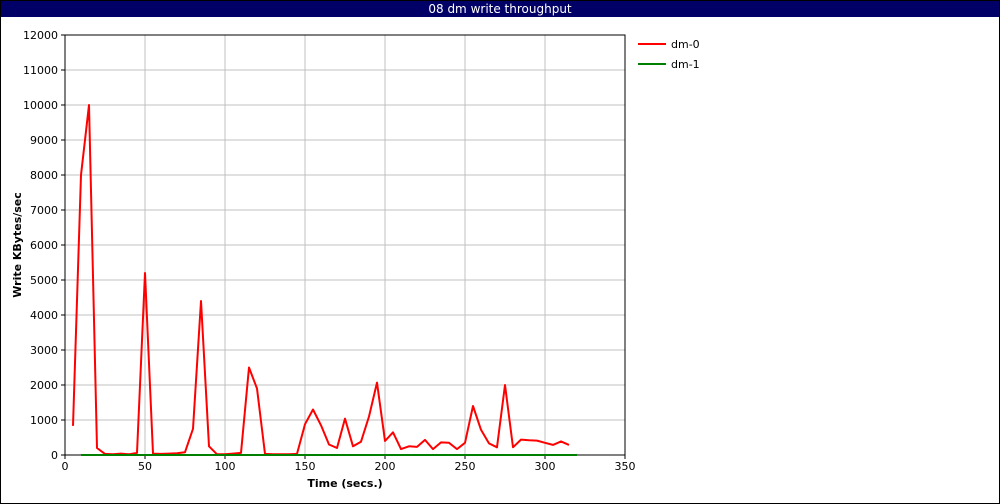 The image size is (1000, 504). I want to click on y-tick-label: 7000, so click(44, 210).